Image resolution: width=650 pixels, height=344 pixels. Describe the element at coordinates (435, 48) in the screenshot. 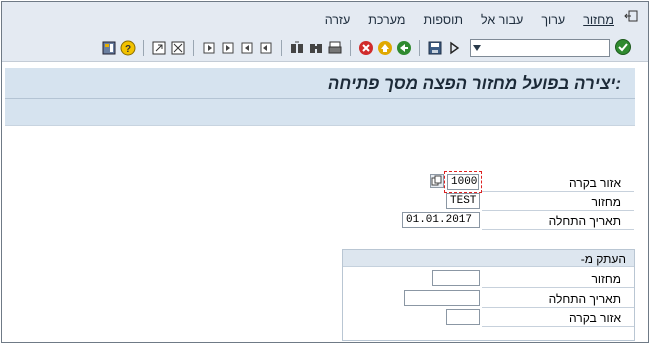

I see `save-icon` at that location.